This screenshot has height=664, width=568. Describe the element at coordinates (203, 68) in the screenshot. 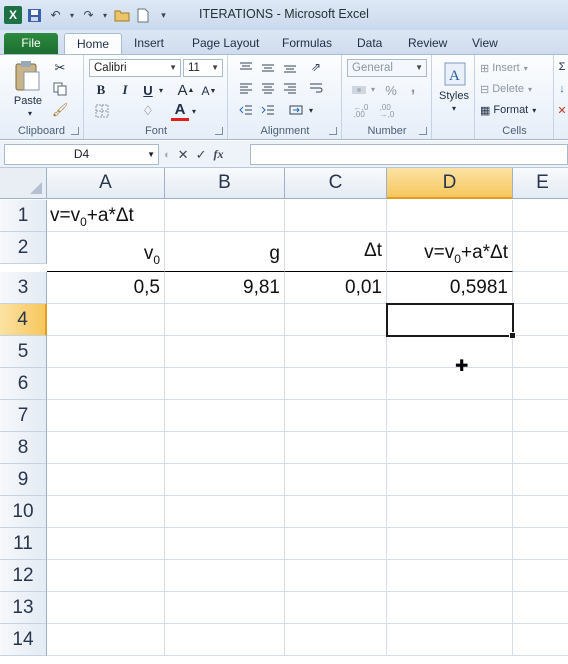

I see `font-size-combo: 11 ▼` at that location.